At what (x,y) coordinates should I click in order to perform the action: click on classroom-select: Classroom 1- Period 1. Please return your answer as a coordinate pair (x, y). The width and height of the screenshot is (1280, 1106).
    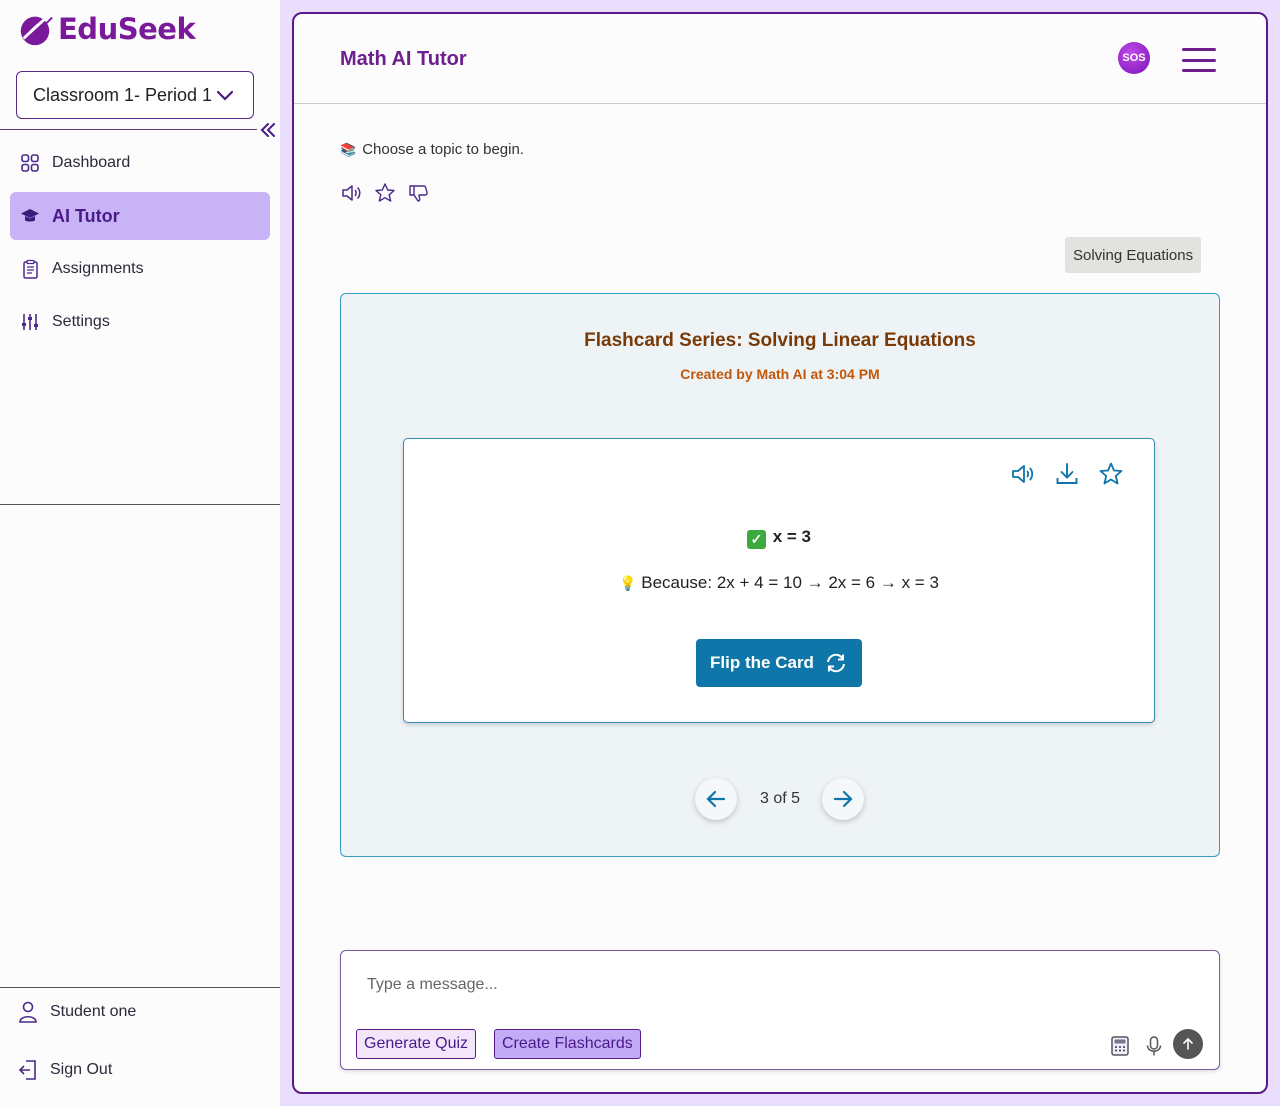
    Looking at the image, I should click on (135, 95).